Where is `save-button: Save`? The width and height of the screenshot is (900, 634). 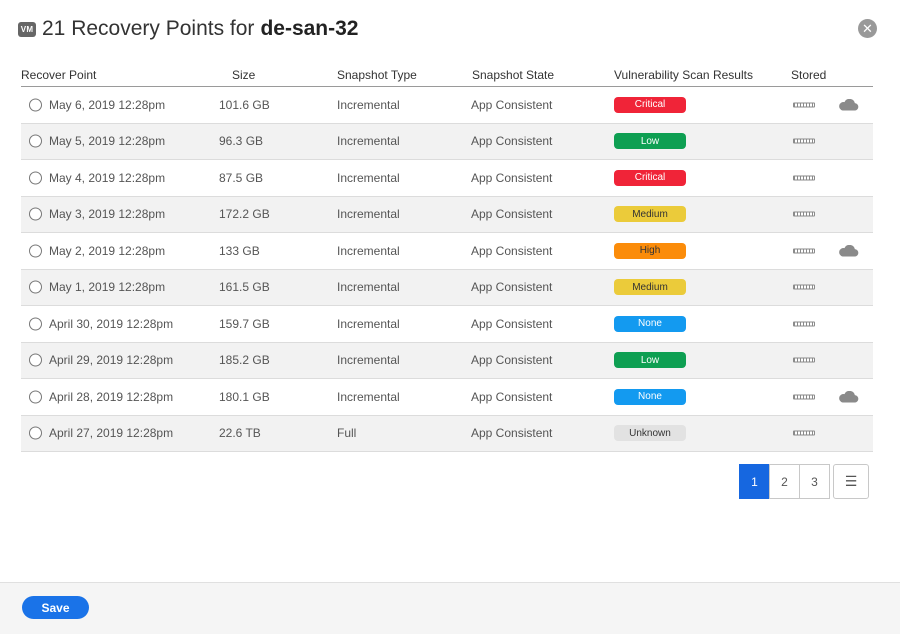 save-button: Save is located at coordinates (55, 607).